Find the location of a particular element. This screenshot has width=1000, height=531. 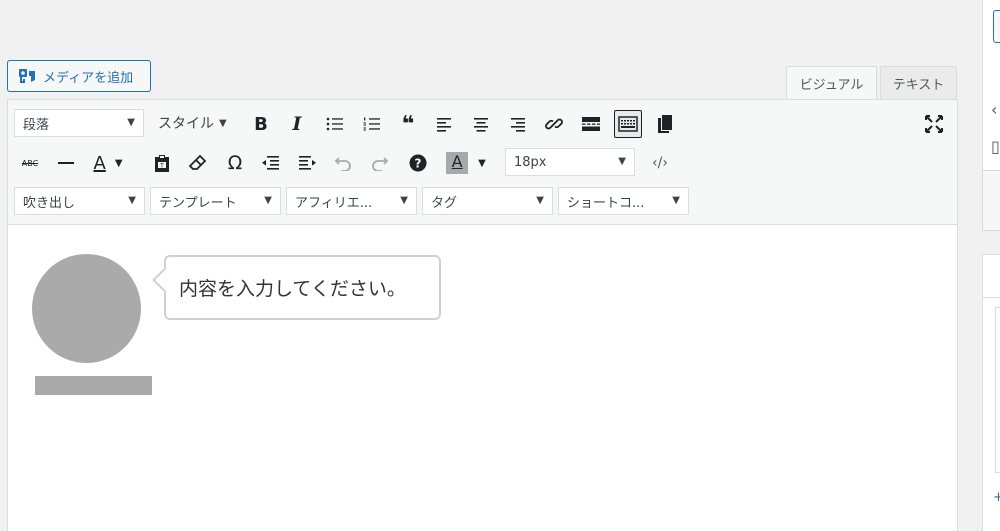

sidebar-panel-box is located at coordinates (997, 390).